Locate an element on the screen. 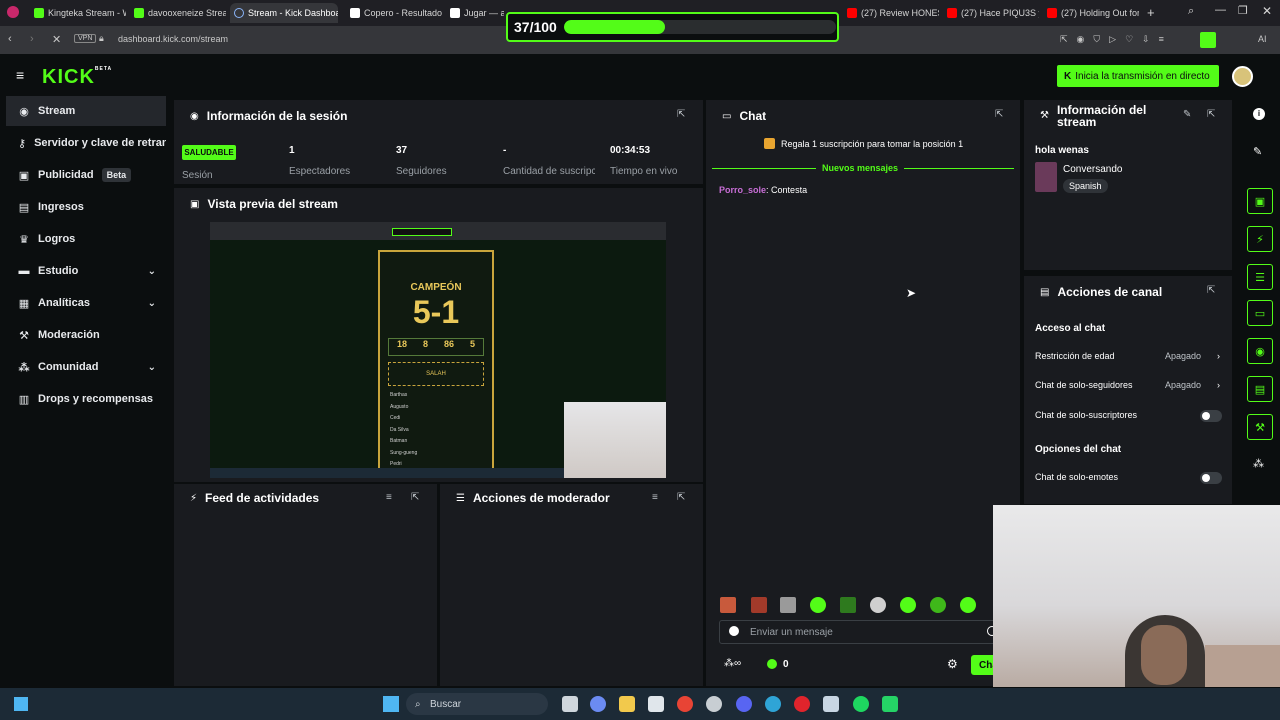 The image size is (1280, 720). sidebar-item-ads: ▣ Publicidad Beta is located at coordinates (86, 175).